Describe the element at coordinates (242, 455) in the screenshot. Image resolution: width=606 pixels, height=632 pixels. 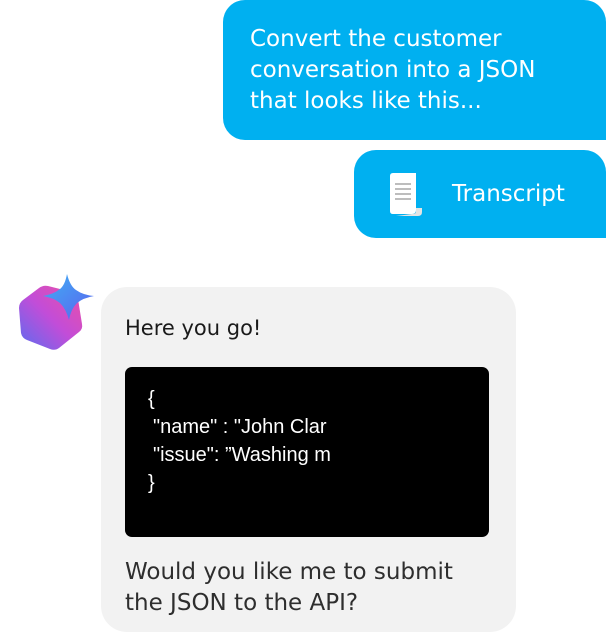
I see `code-line: "issue": ”Washing m` at that location.